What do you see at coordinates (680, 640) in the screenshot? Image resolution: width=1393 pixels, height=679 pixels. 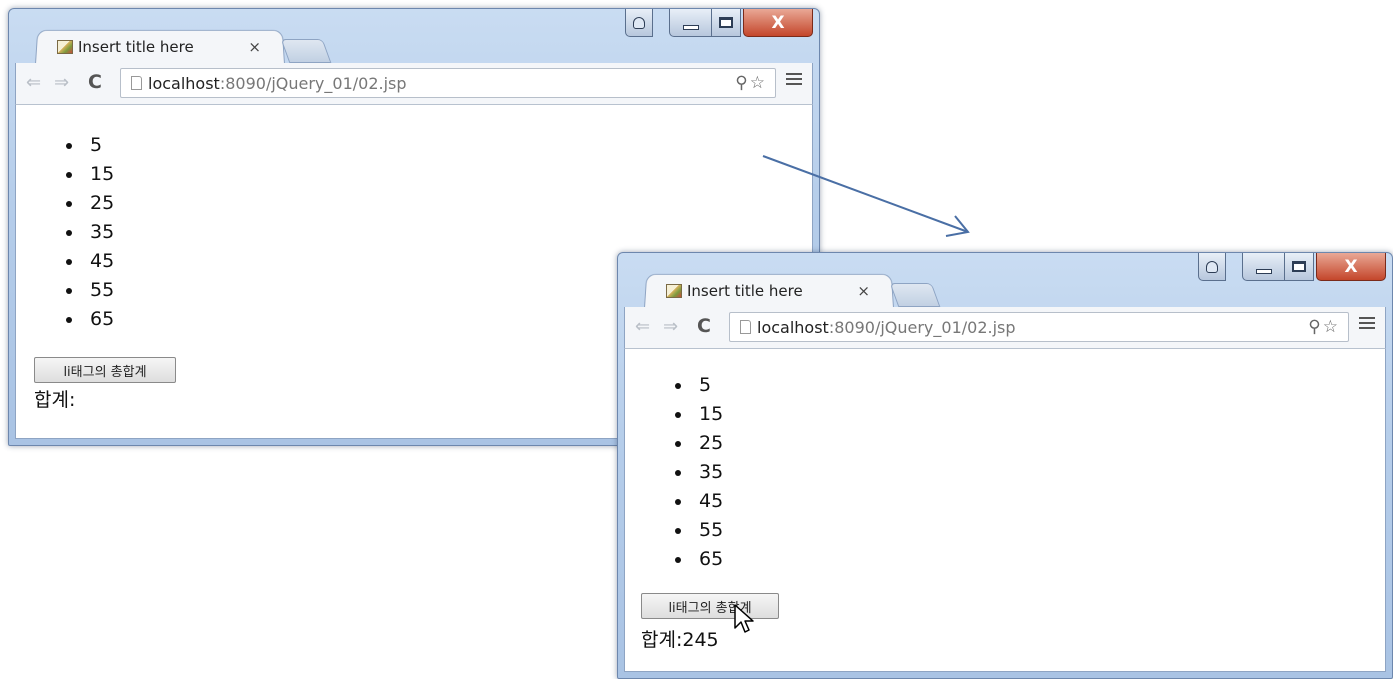 I see `sum-result: 합계:245` at bounding box center [680, 640].